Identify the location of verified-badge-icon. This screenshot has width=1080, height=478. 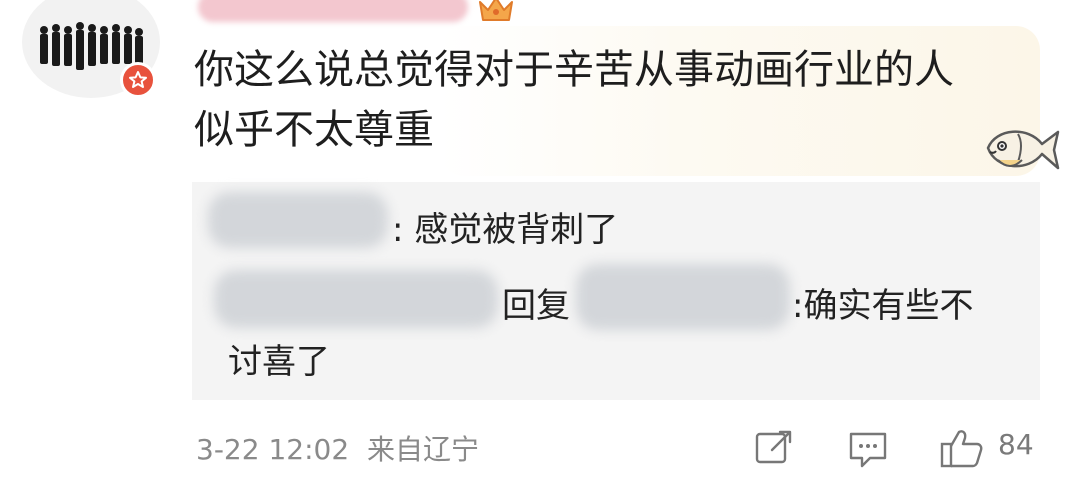
(138, 80).